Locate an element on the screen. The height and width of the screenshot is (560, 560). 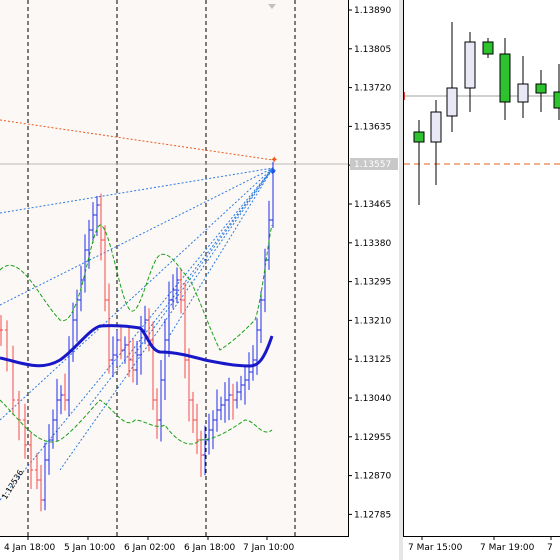
current-price-label: 1.13557 is located at coordinates (372, 165).